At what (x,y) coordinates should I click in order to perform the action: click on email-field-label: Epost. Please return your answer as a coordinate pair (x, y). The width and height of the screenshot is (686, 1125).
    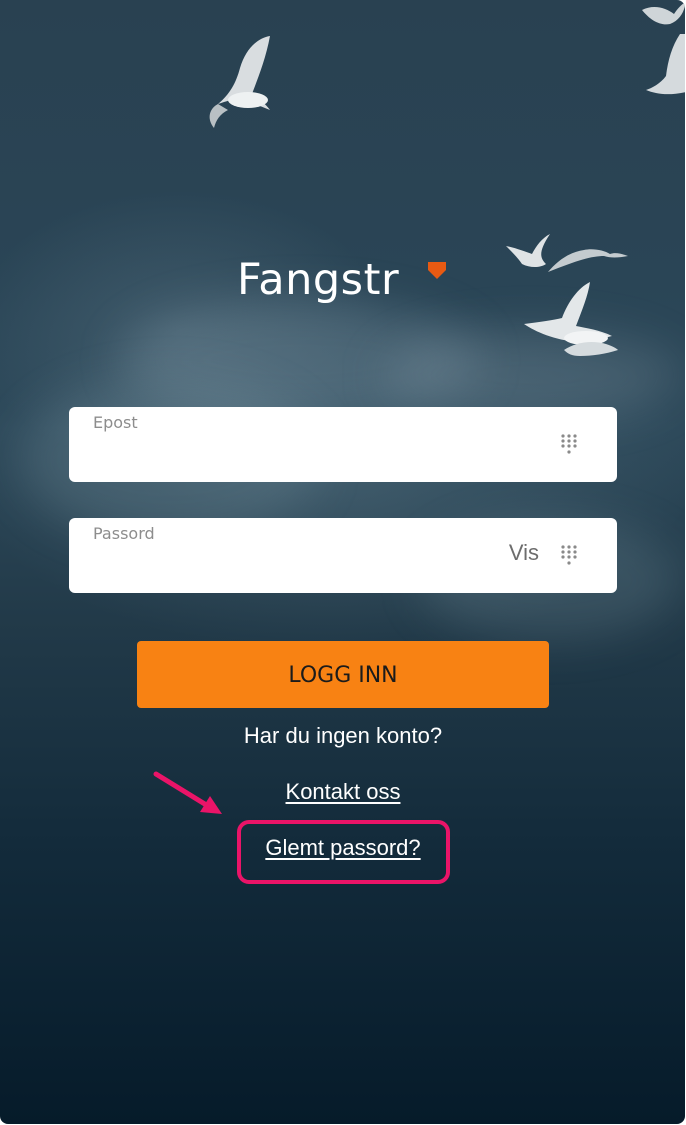
    Looking at the image, I should click on (115, 422).